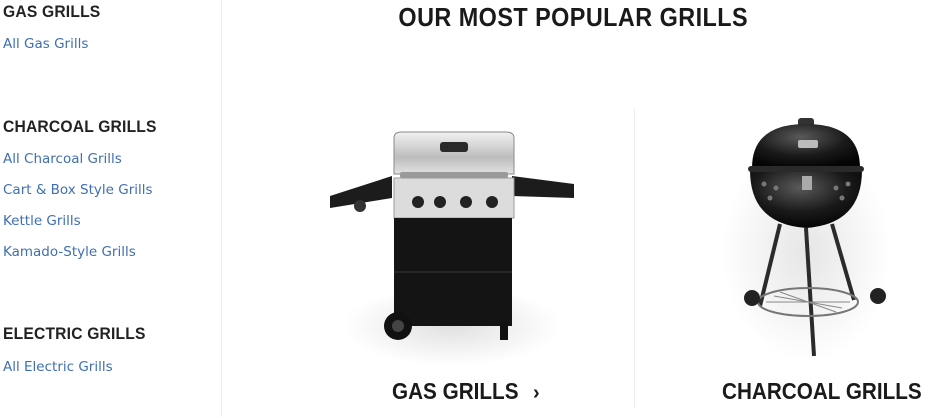 This screenshot has width=925, height=417. Describe the element at coordinates (45, 44) in the screenshot. I see `link-all-gas-grills: All Gas Grills` at that location.